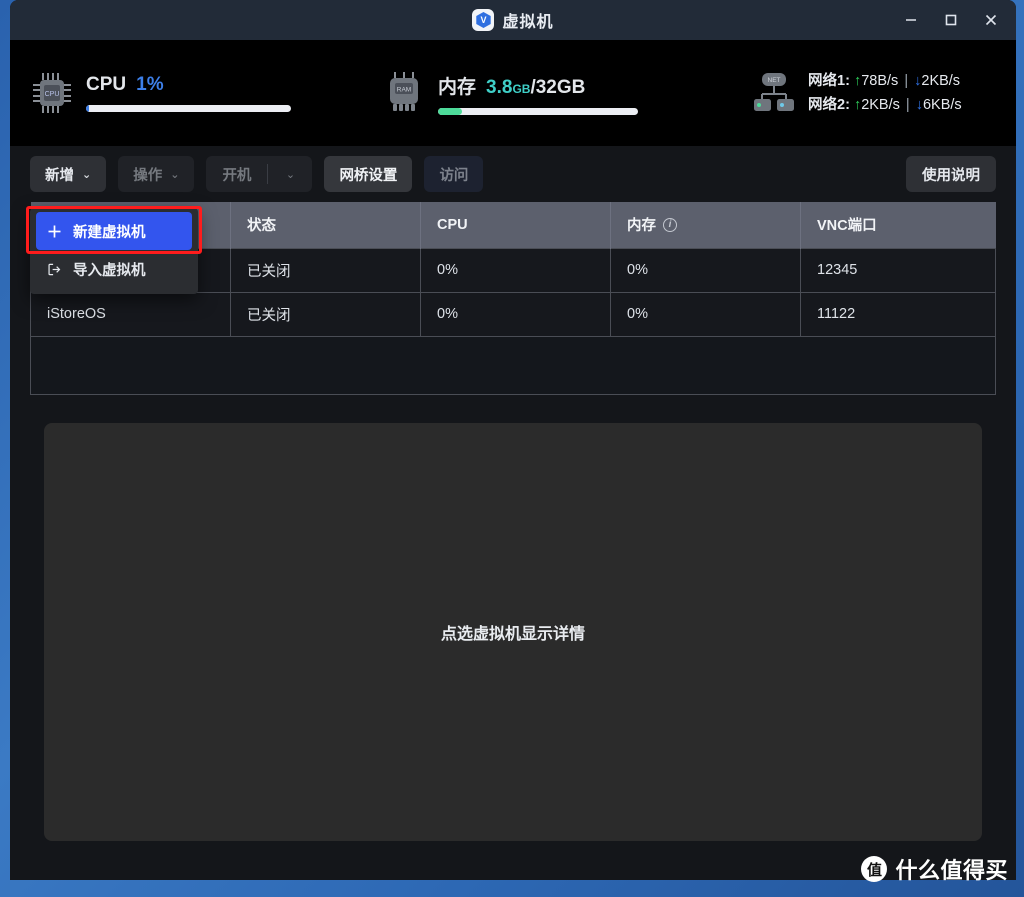 This screenshot has height=897, width=1024. I want to click on memory-total: 32, so click(546, 87).